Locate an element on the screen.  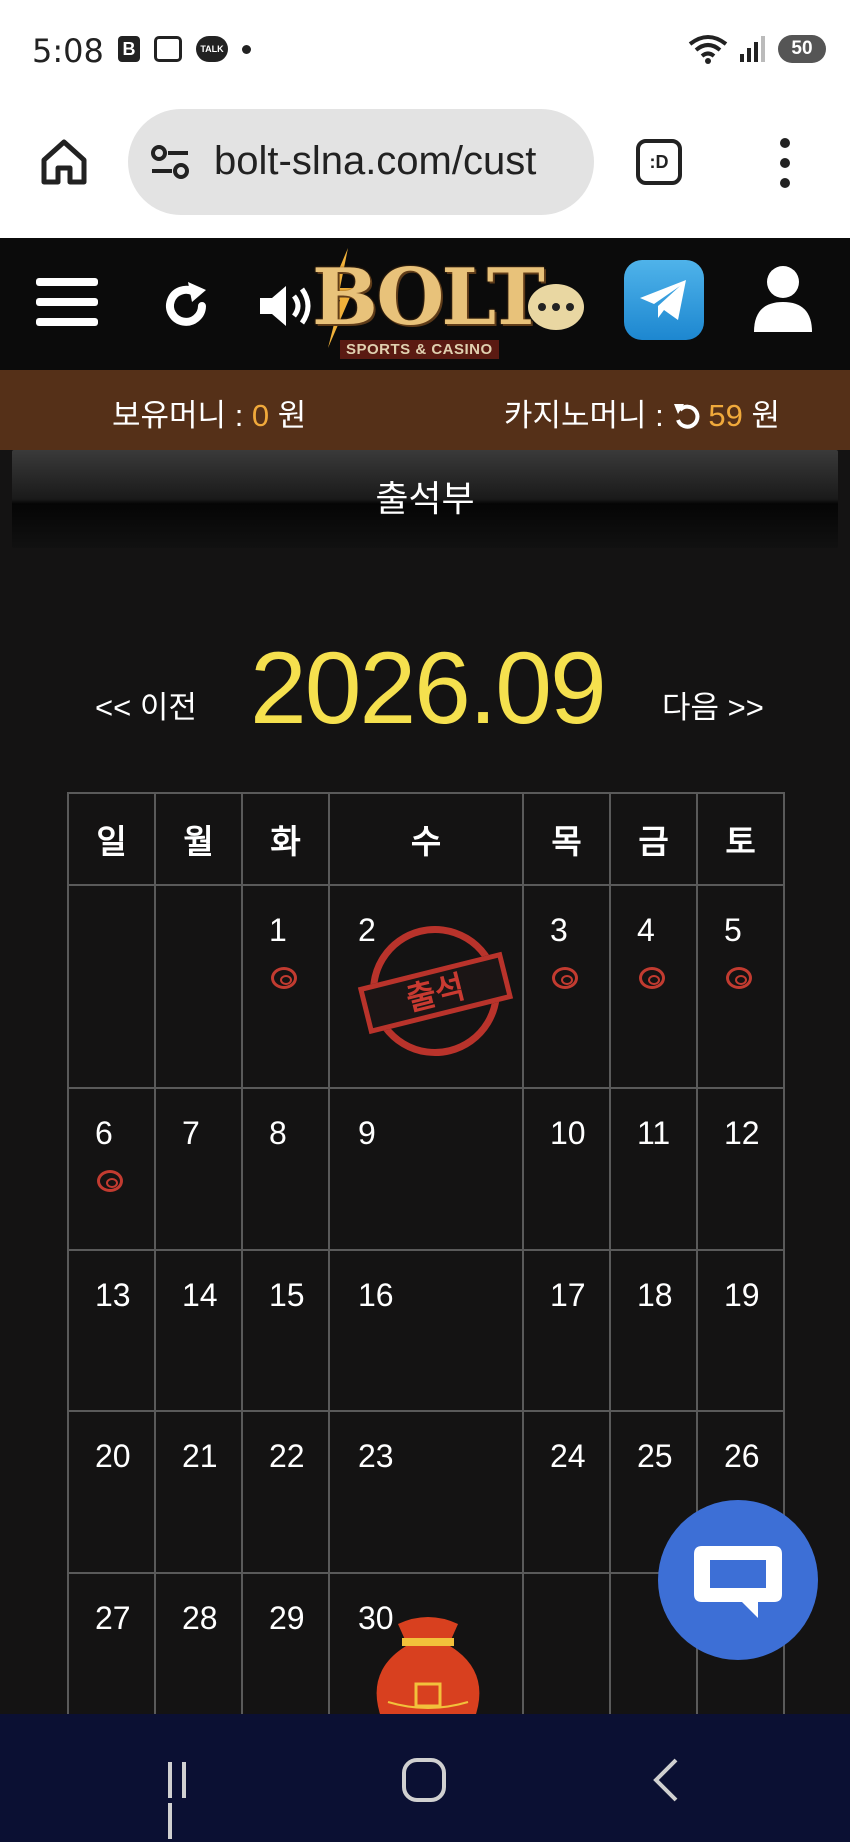
day-number: 14 is located at coordinates (200, 1295).